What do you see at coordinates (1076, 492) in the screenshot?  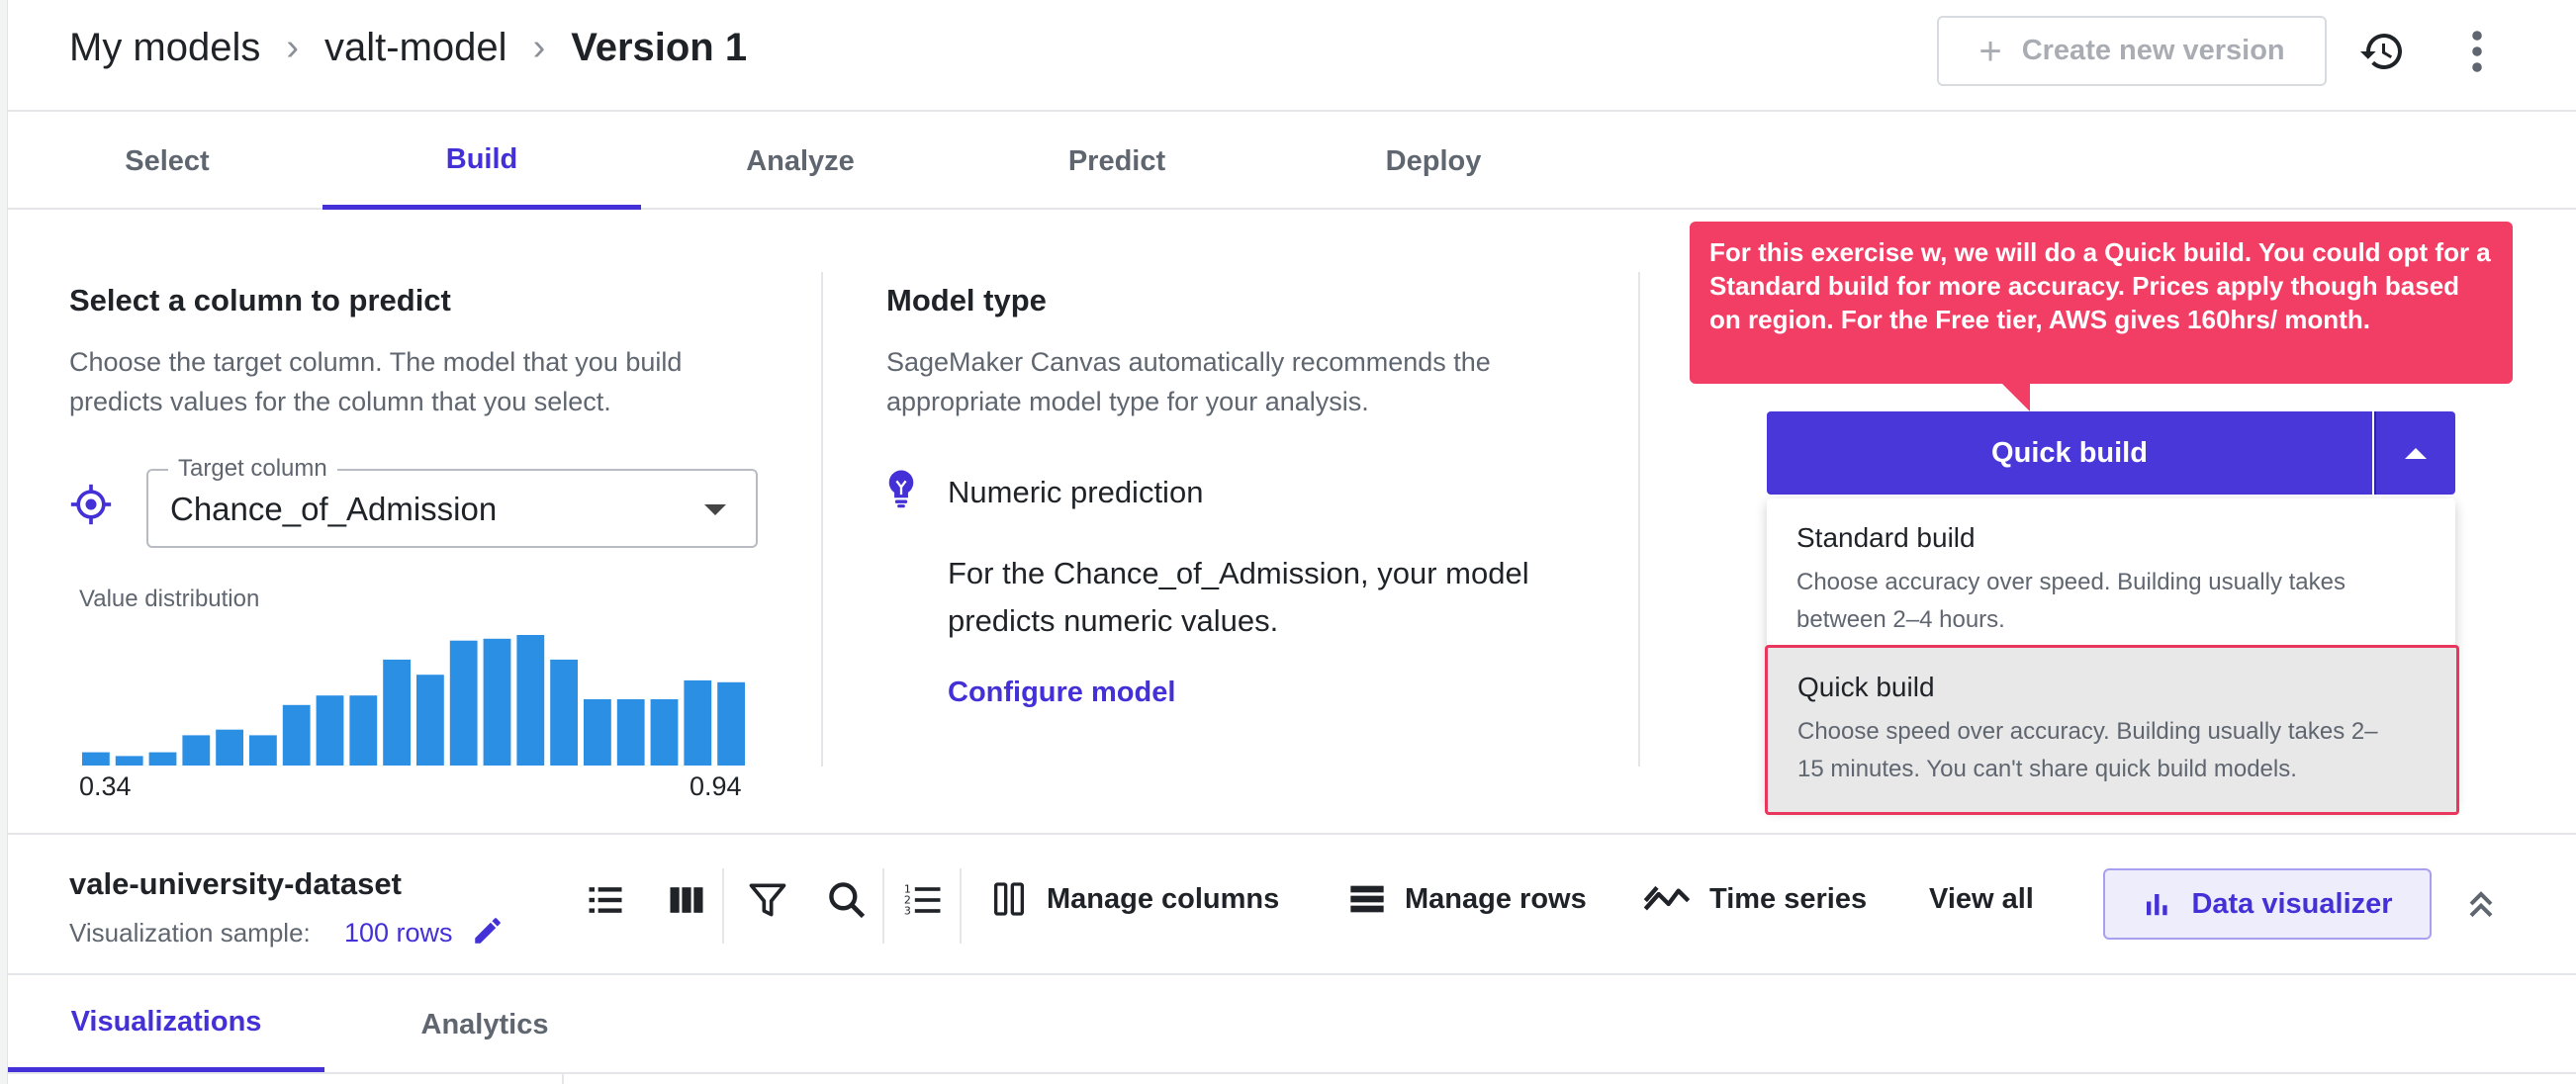 I see `model-type-name: Numeric prediction` at bounding box center [1076, 492].